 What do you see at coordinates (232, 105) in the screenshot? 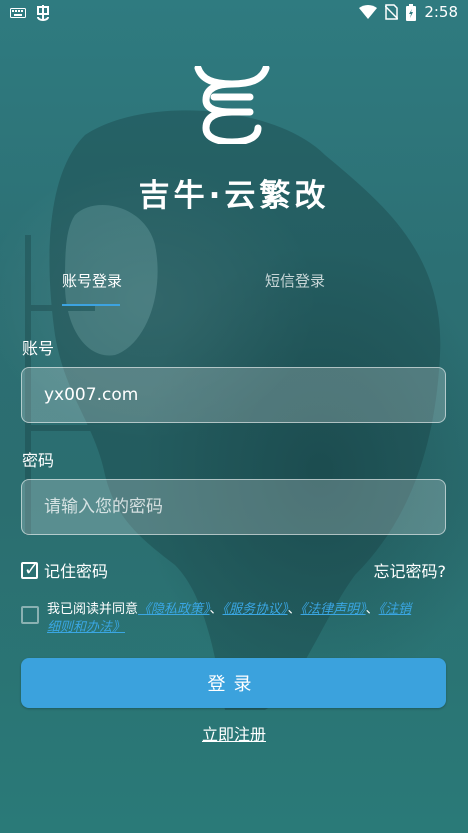
I see `app-logo-icon` at bounding box center [232, 105].